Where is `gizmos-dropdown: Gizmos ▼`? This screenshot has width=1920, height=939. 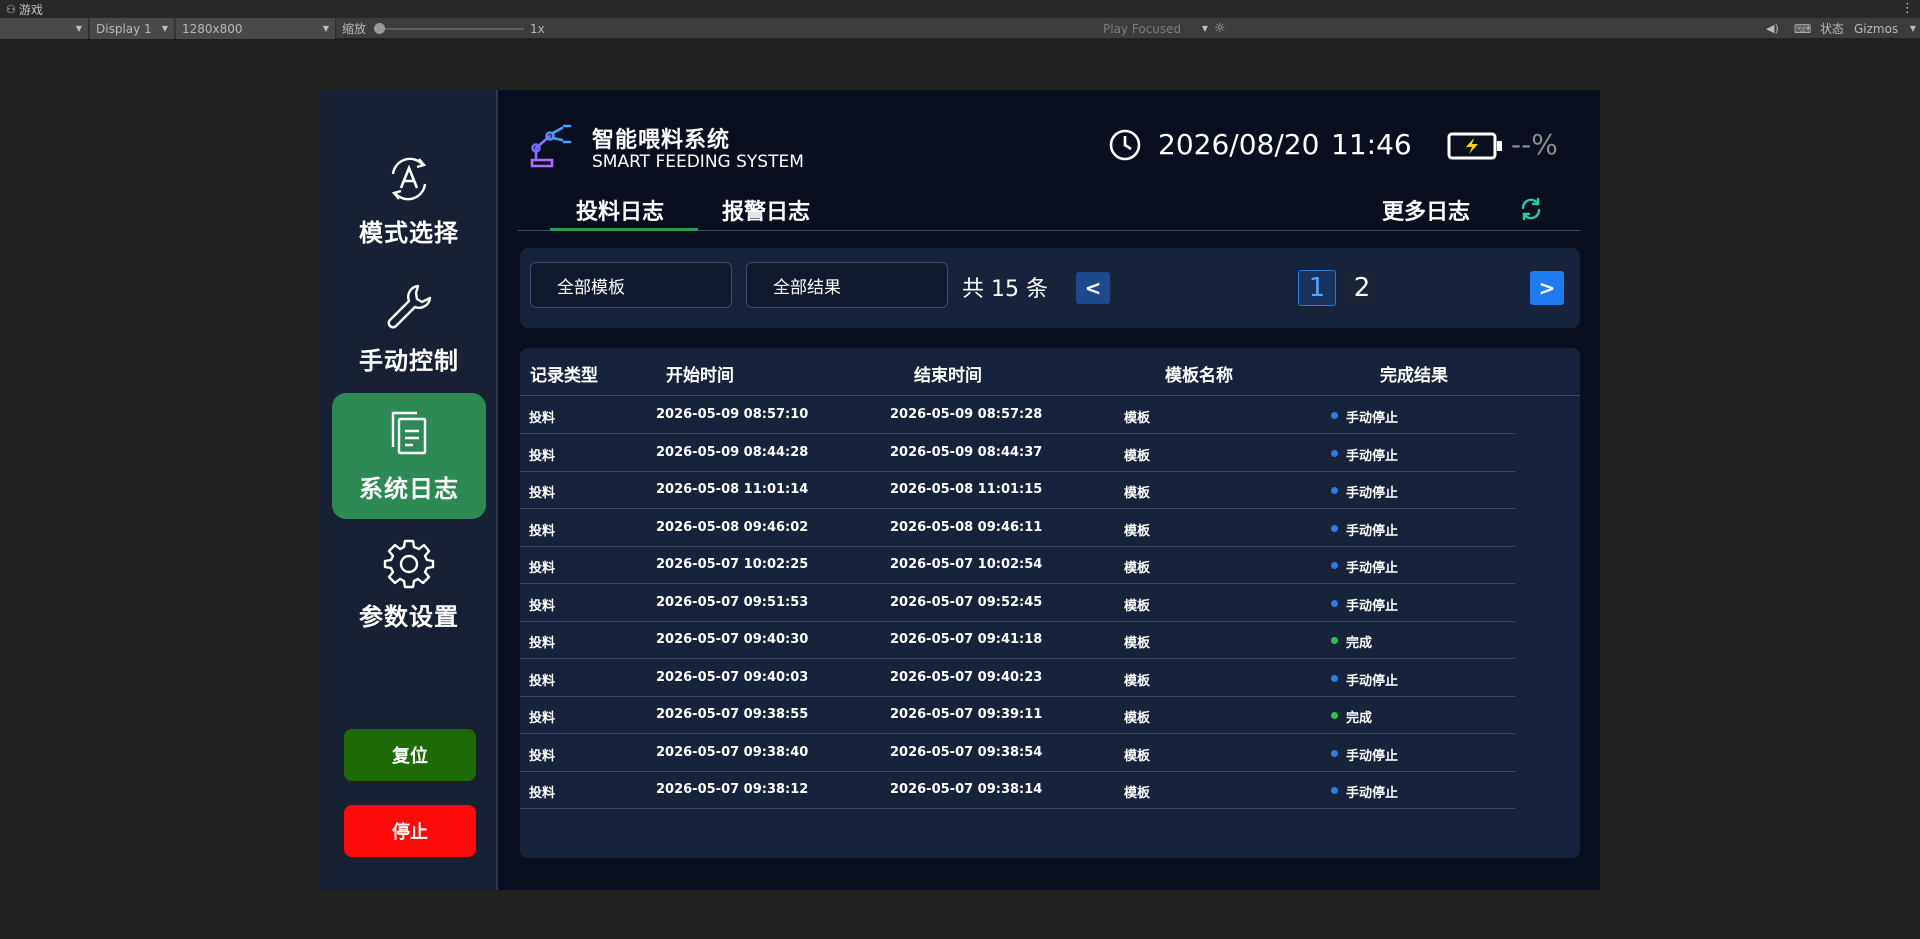
gizmos-dropdown: Gizmos ▼ is located at coordinates (1885, 28).